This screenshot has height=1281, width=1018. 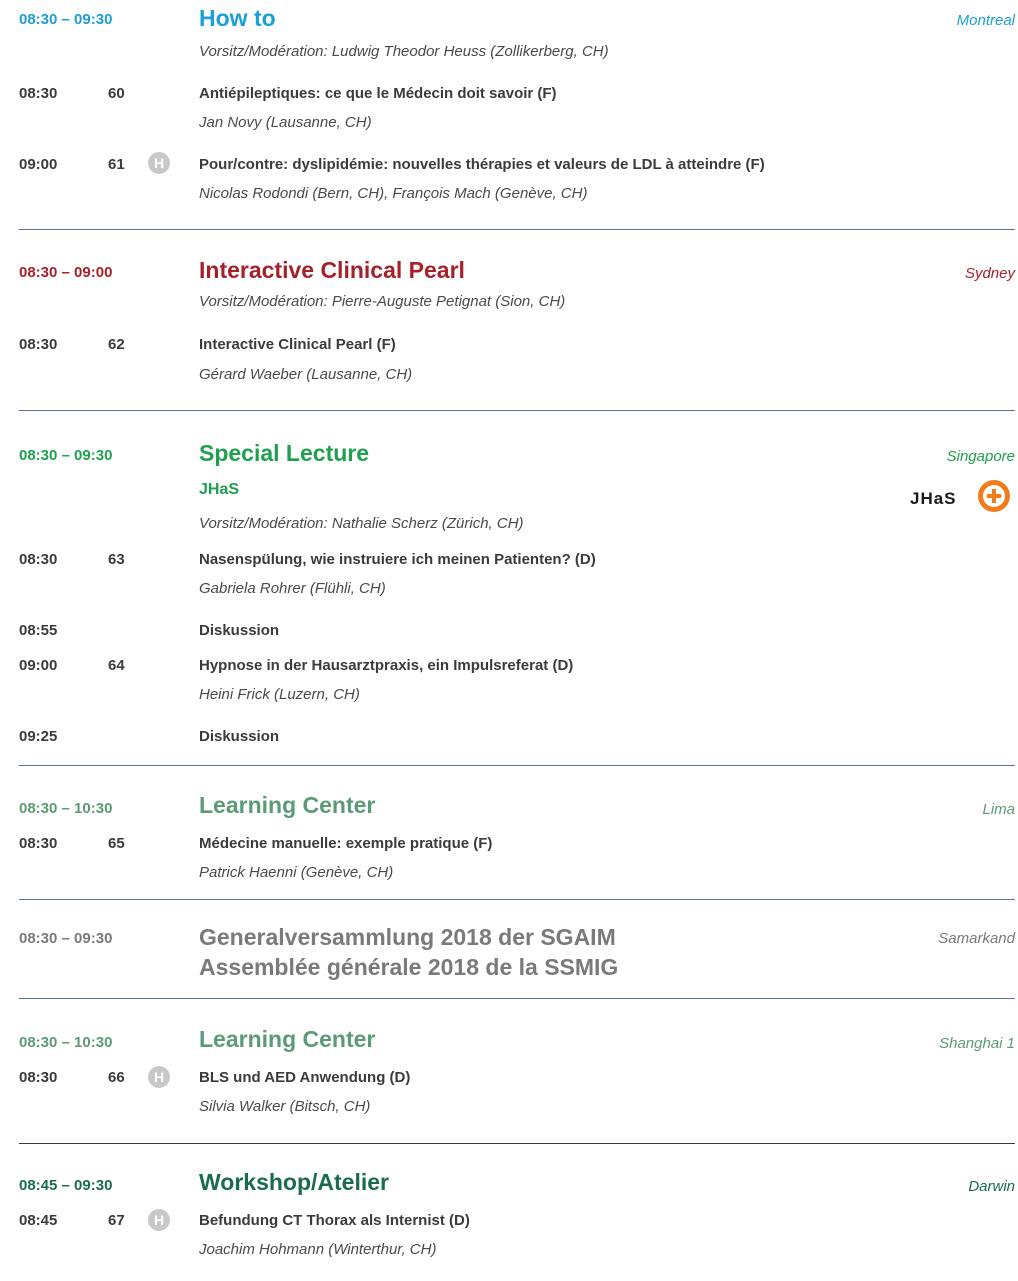 What do you see at coordinates (346, 843) in the screenshot?
I see `item-title: Médecine manuelle: exemple pratique (F)` at bounding box center [346, 843].